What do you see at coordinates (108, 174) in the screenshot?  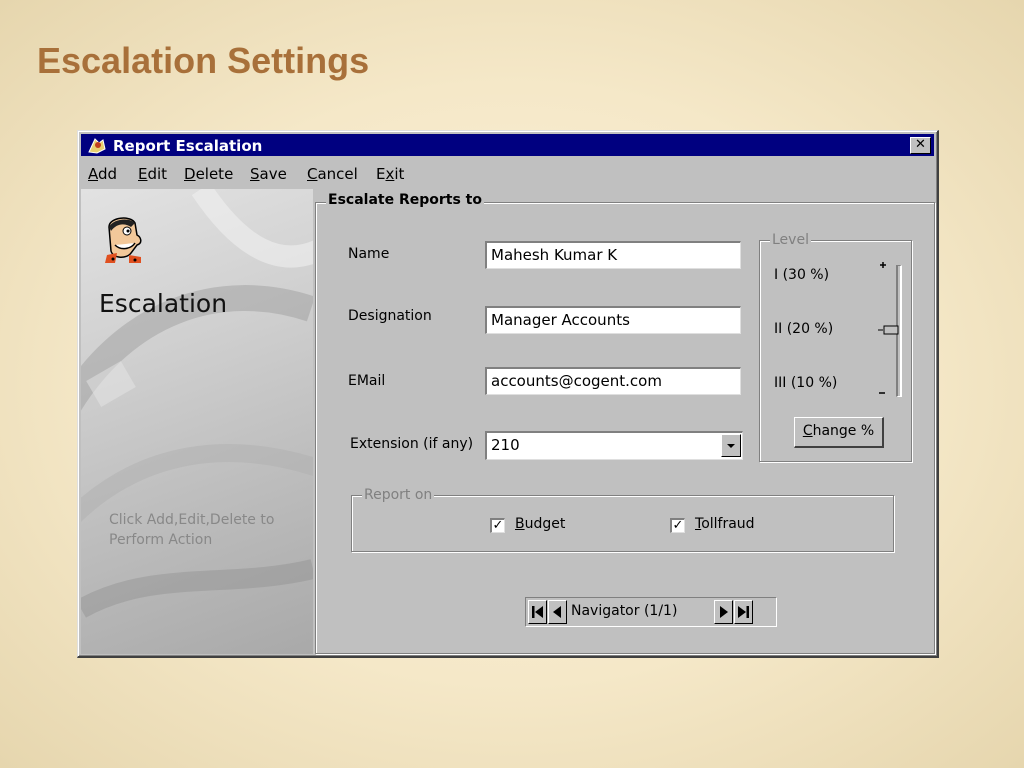 I see `menu-add-label: dd` at bounding box center [108, 174].